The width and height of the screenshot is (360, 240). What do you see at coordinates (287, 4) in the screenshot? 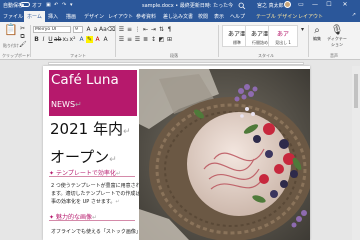
I see `avatar` at bounding box center [287, 4].